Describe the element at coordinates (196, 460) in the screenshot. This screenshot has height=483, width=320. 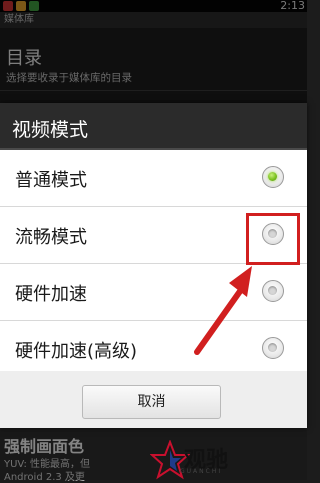
I see `watermark: 观驰 GUANCHI` at that location.